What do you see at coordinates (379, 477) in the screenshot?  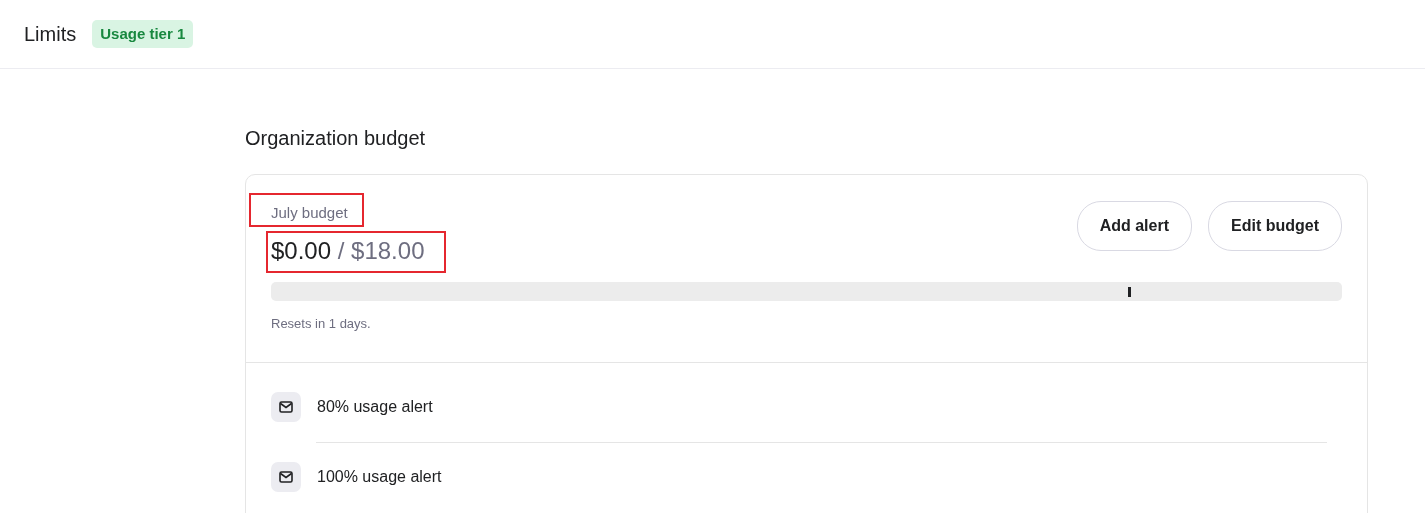 I see `alert-label: 100% usage alert` at bounding box center [379, 477].